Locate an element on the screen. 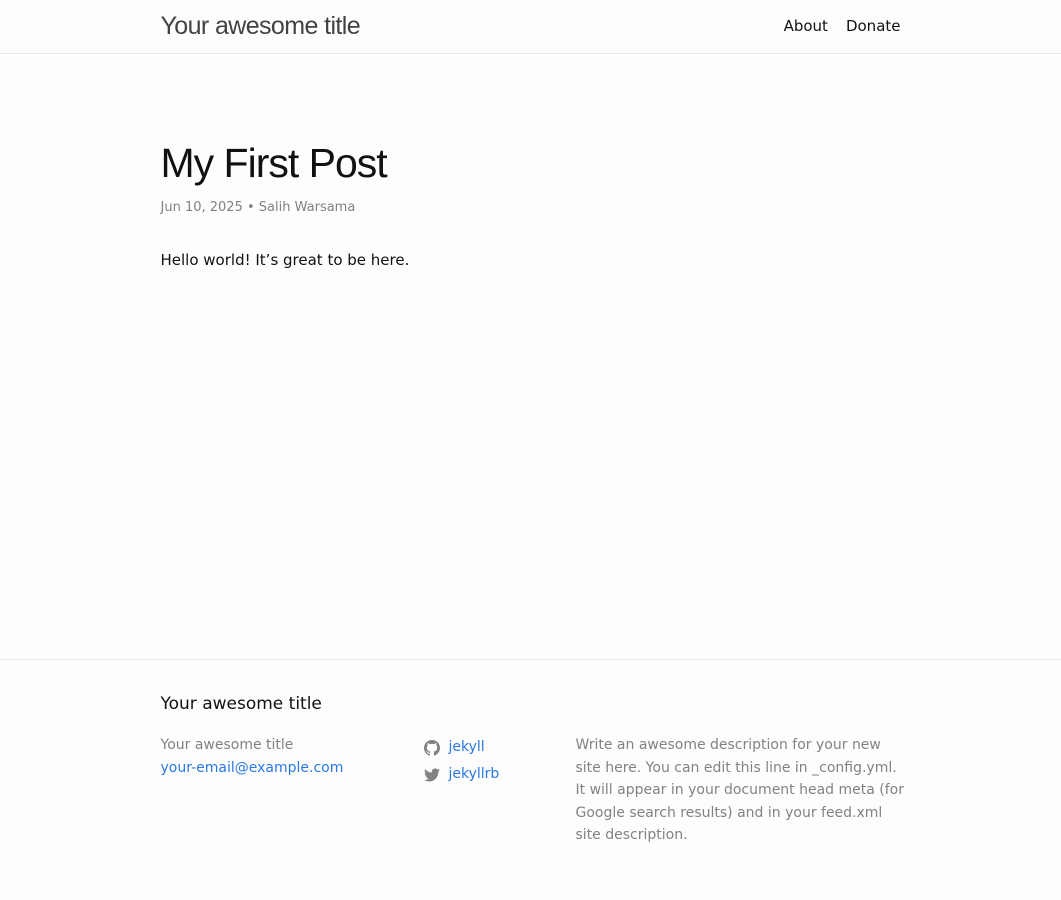 This screenshot has width=1061, height=900. footer-social-list: jekyll jekyllrb is located at coordinates (461, 761).